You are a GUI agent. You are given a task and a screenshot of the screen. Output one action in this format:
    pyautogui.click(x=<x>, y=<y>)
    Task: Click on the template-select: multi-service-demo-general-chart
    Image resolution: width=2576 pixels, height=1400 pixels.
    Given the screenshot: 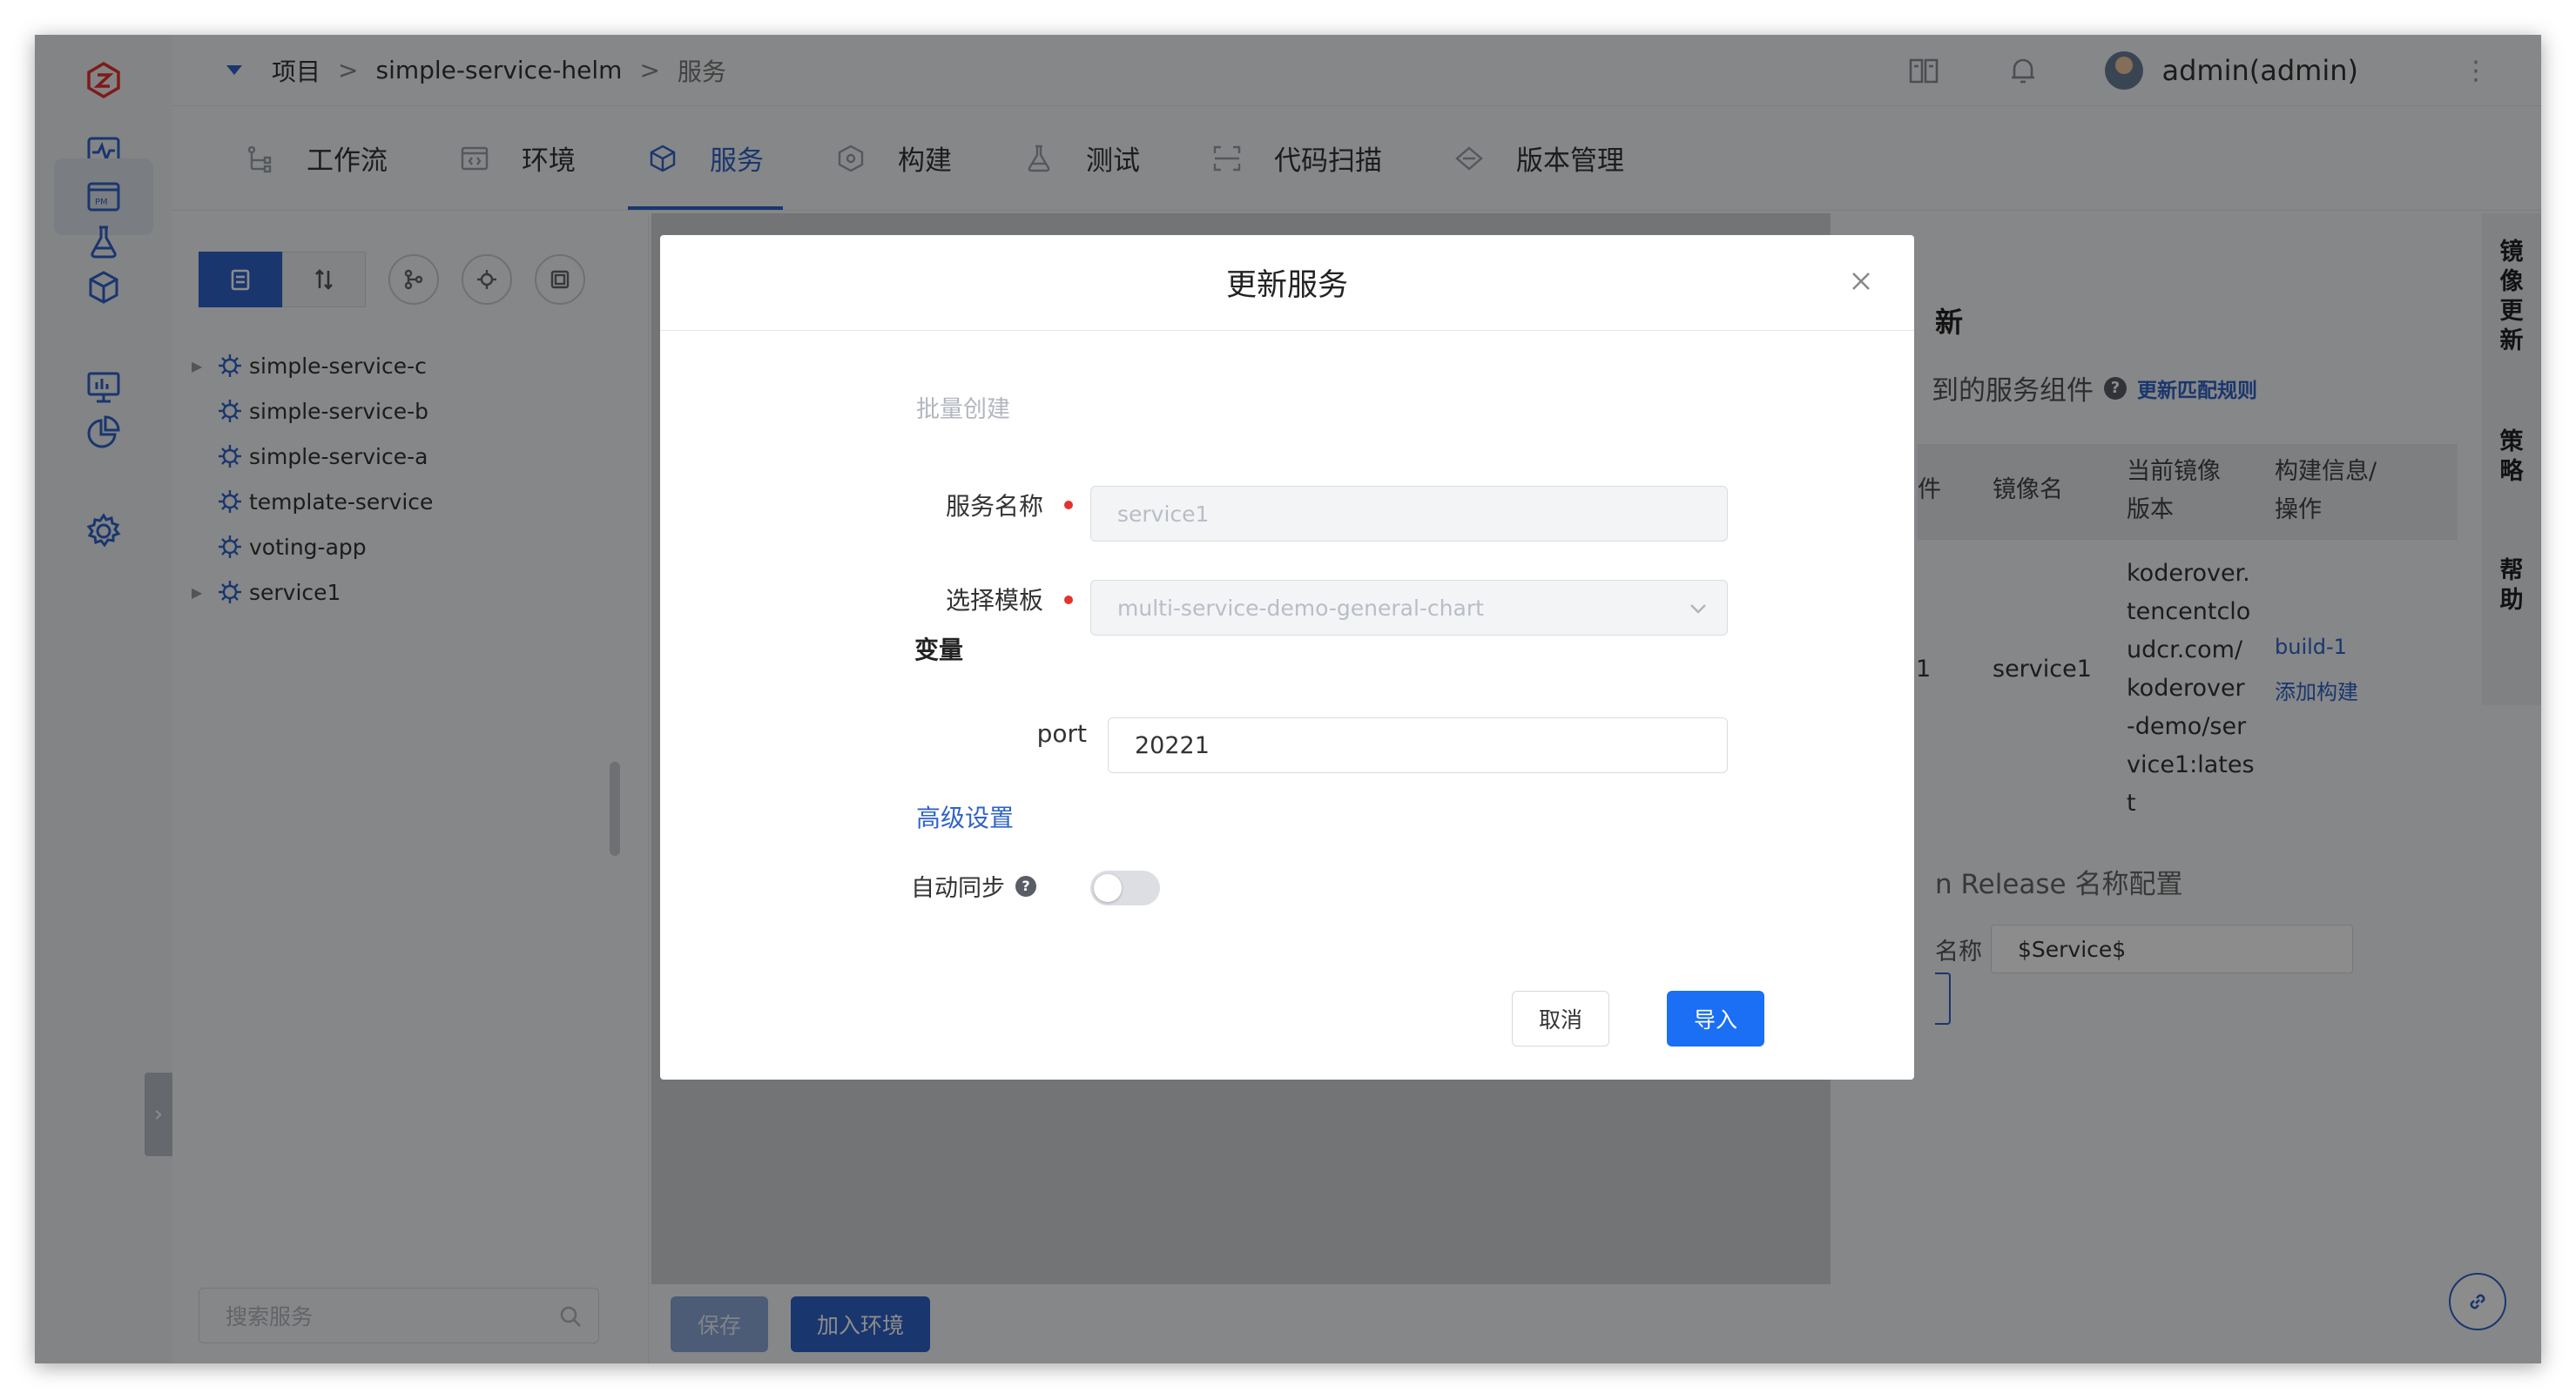 What is the action you would take?
    pyautogui.click(x=1409, y=608)
    